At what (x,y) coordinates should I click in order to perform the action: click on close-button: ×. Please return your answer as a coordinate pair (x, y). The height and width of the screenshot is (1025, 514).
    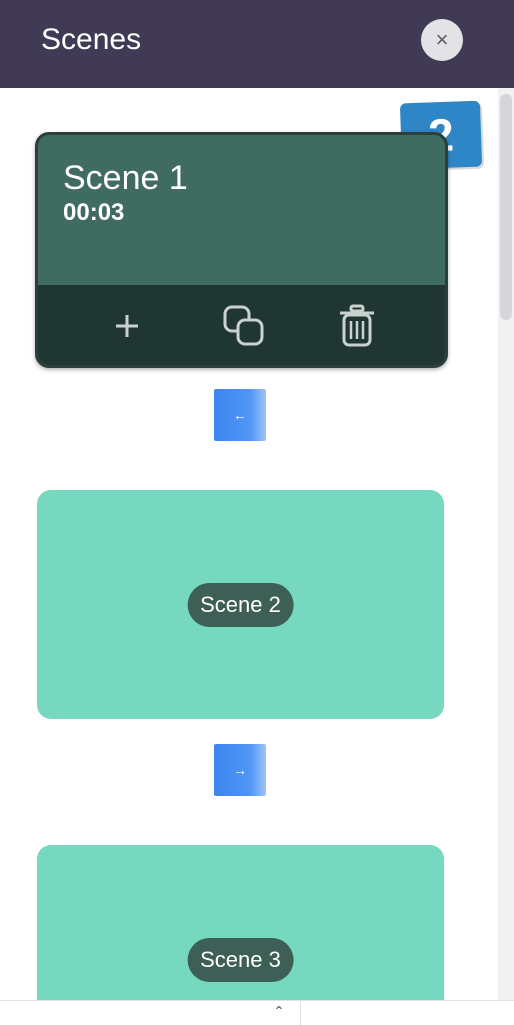
    Looking at the image, I should click on (442, 40).